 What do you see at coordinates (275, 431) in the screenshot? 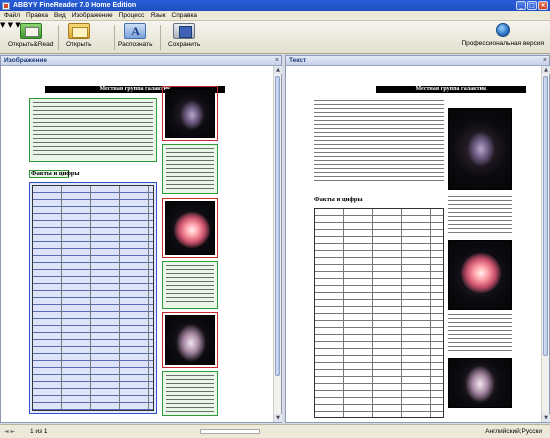
I see `status-bar: ◄ ► 1 из 1 Английский;Русски` at bounding box center [275, 431].